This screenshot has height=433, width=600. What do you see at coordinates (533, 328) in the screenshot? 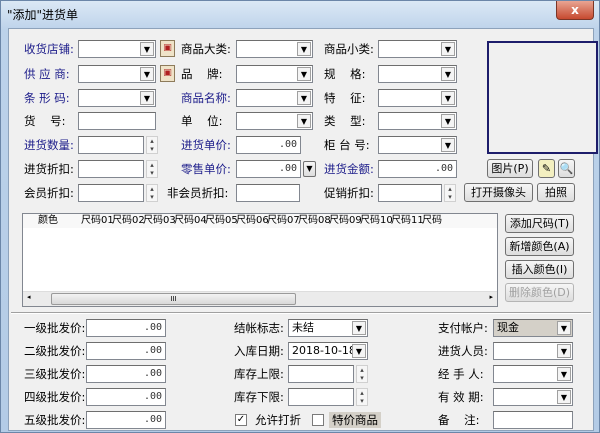
I see `bottom_fields-input-9: 现金 ▼` at bounding box center [533, 328].